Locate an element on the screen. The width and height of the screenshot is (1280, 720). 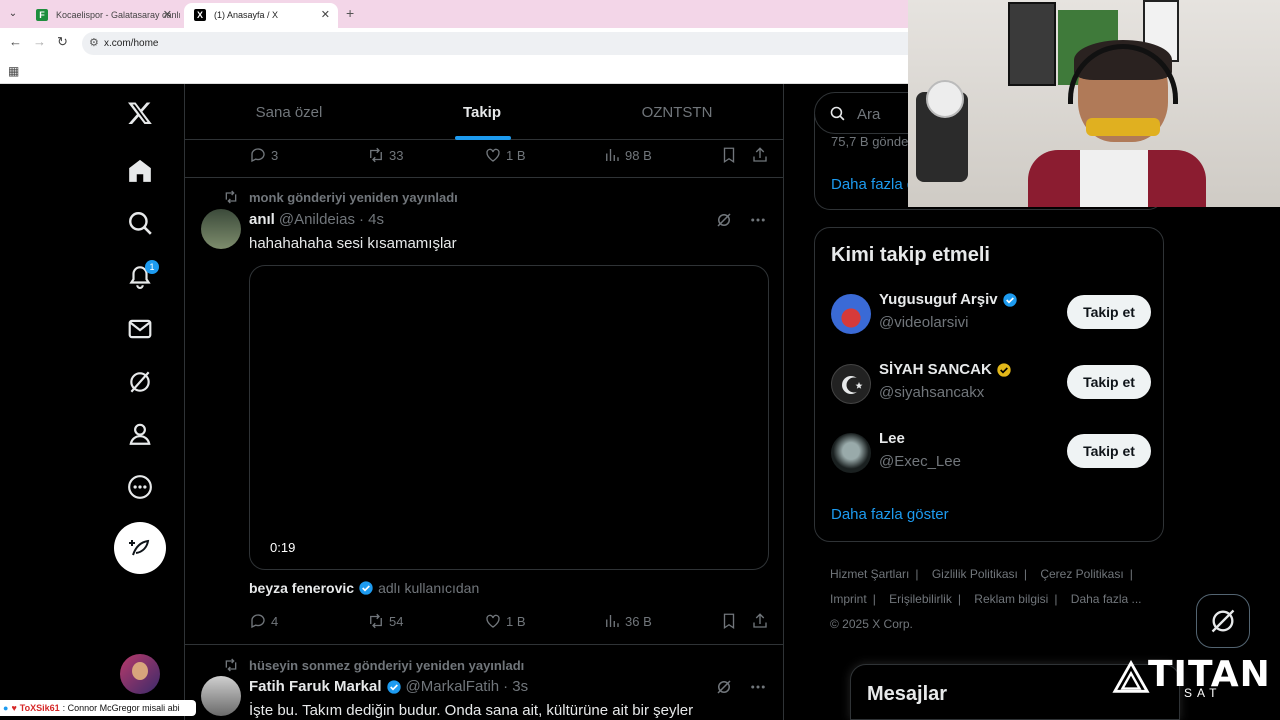
back-arrow-icon: ← is located at coordinates (15, 41).